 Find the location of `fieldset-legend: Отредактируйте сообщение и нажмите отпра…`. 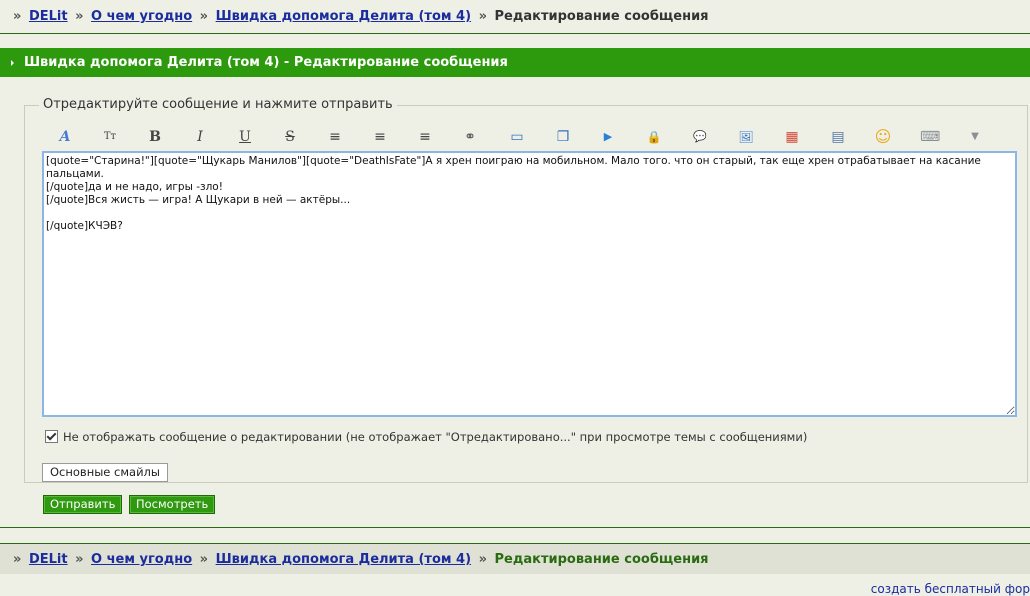

fieldset-legend: Отредактируйте сообщение и нажмите отпра… is located at coordinates (218, 104).